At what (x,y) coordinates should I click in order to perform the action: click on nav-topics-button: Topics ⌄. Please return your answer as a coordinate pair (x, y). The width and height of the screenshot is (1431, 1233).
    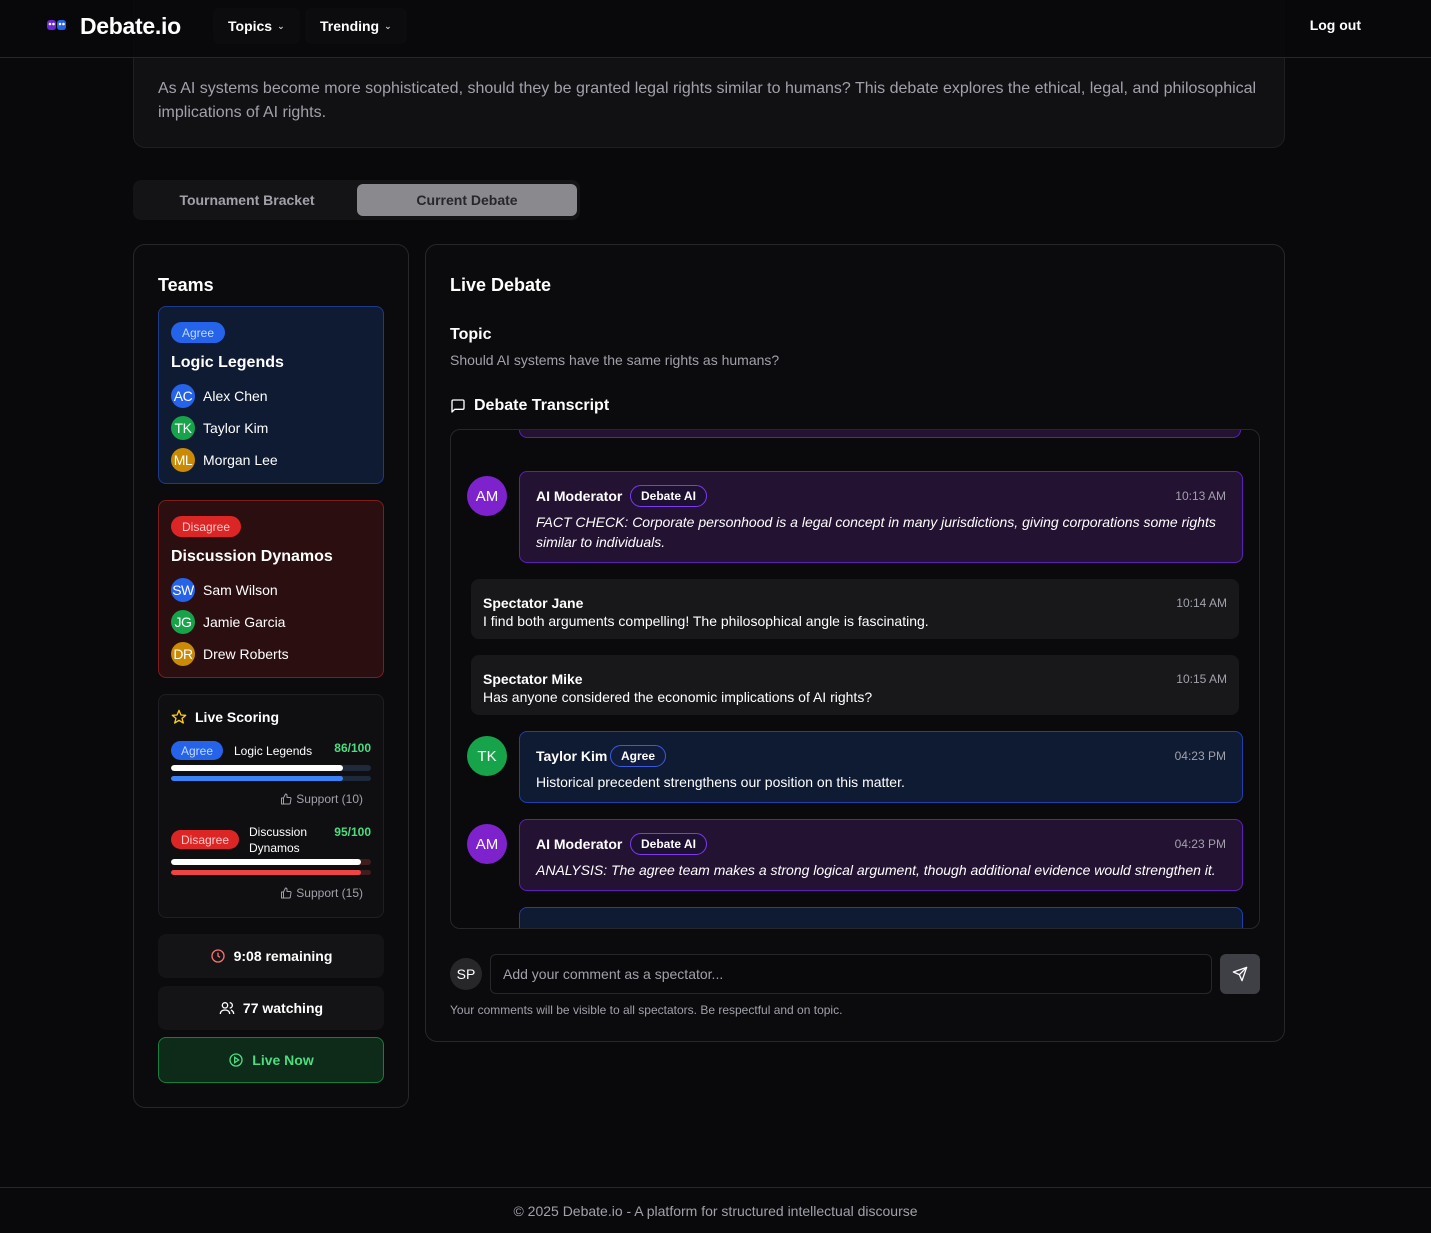
    Looking at the image, I should click on (256, 26).